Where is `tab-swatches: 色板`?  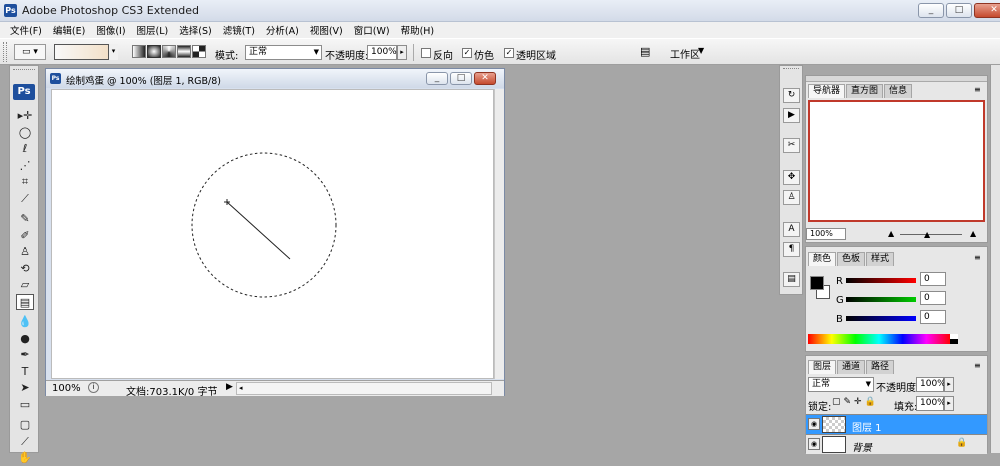 tab-swatches: 色板 is located at coordinates (851, 259).